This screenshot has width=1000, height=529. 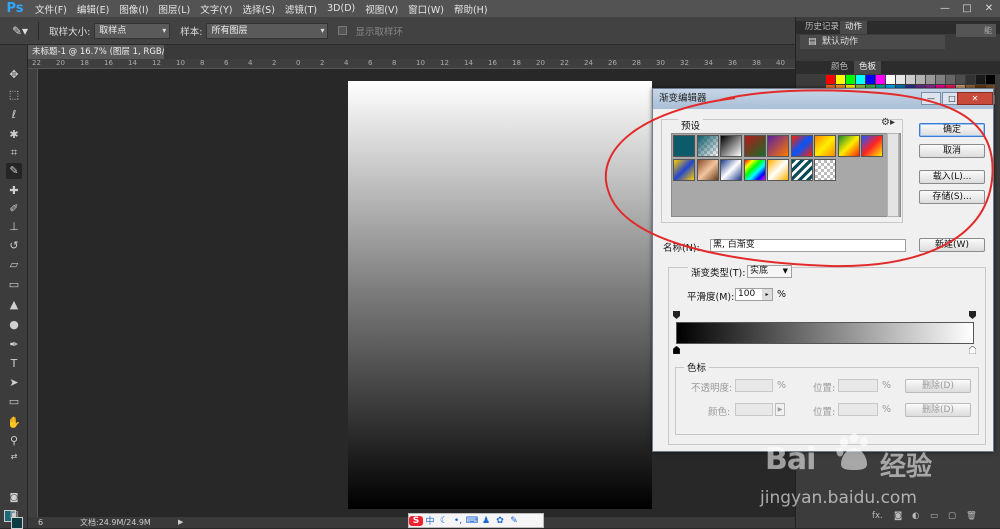 What do you see at coordinates (676, 350) in the screenshot?
I see `color-stop-left` at bounding box center [676, 350].